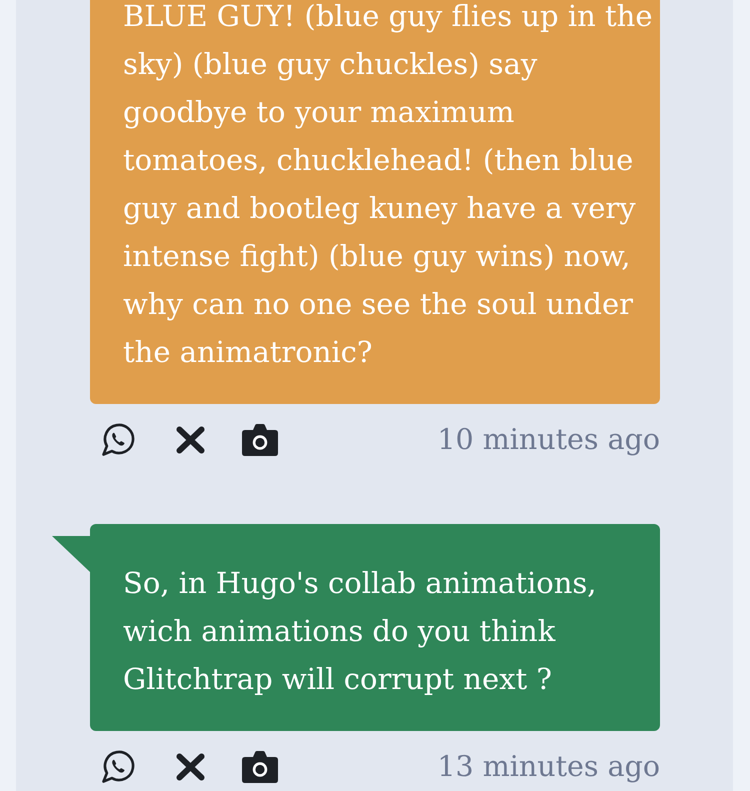  What do you see at coordinates (548, 440) in the screenshot?
I see `timestamp: 10 minutes ago` at bounding box center [548, 440].